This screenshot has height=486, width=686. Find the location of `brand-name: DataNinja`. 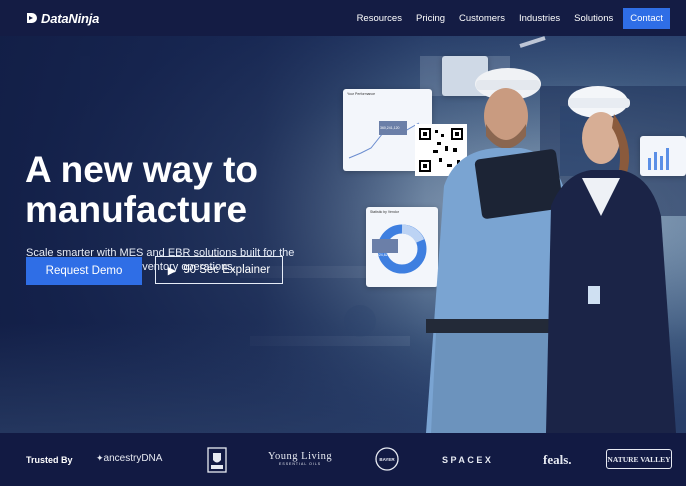

brand-name: DataNinja is located at coordinates (70, 18).